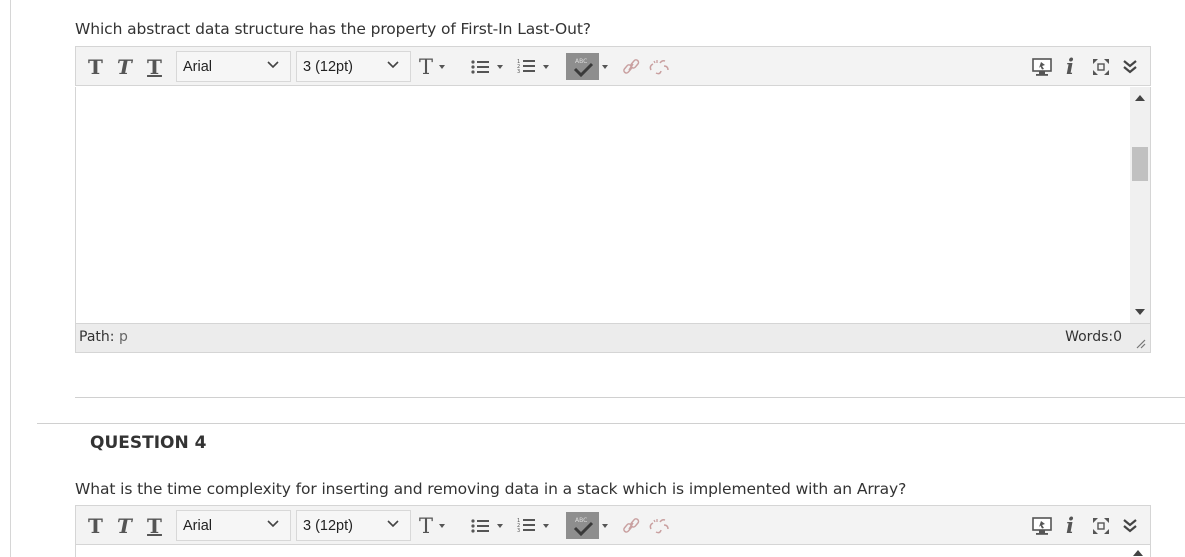 Image resolution: width=1185 pixels, height=557 pixels. Describe the element at coordinates (10, 278) in the screenshot. I see `page-left-border` at that location.